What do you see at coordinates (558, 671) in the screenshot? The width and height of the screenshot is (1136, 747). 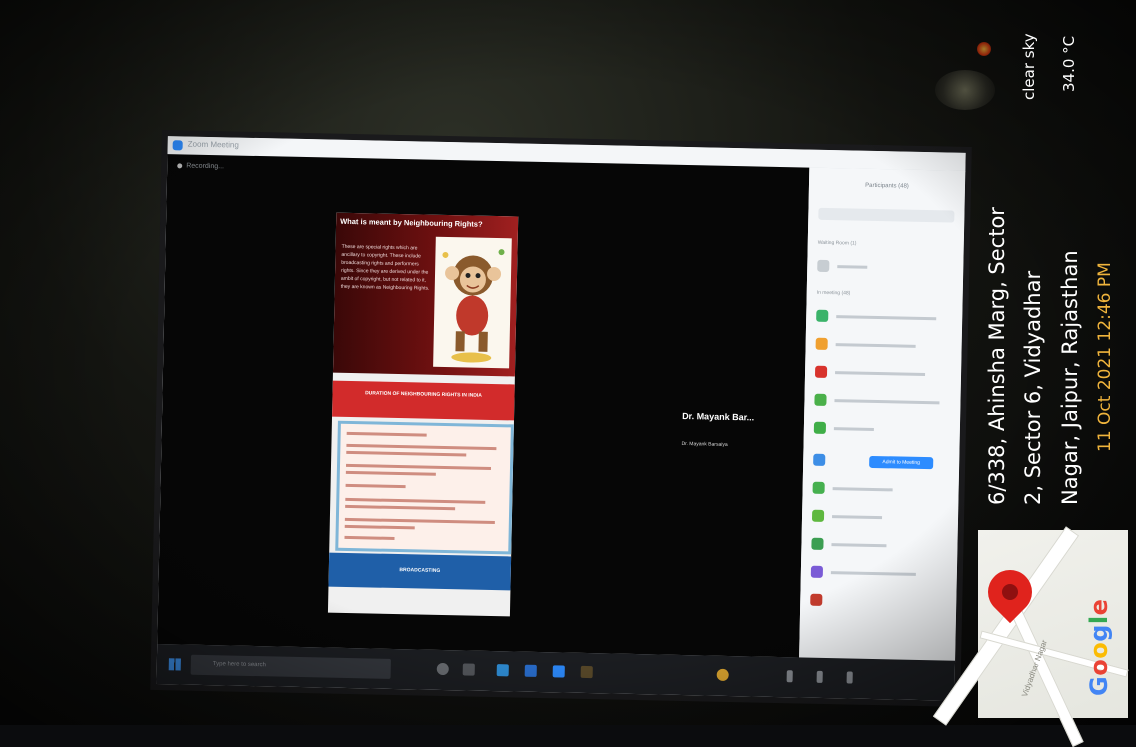 I see `zoom-taskbar-icon` at bounding box center [558, 671].